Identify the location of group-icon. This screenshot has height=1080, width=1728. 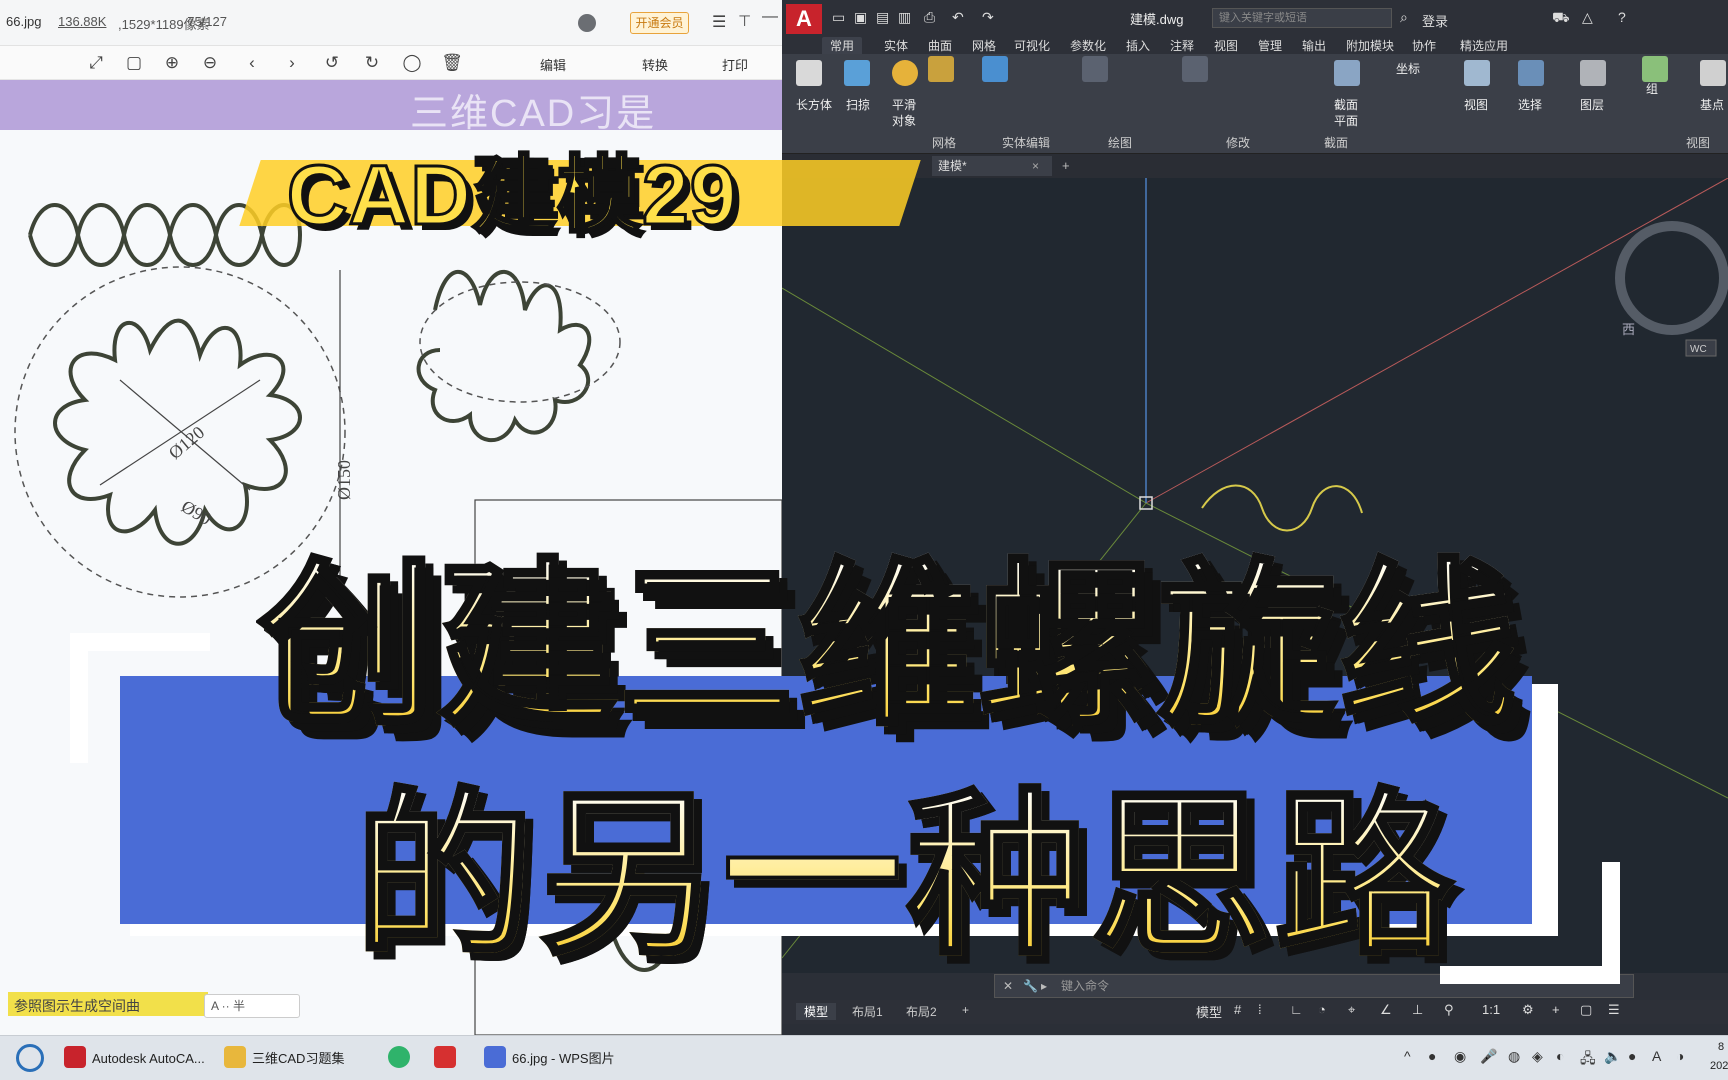
(1655, 69).